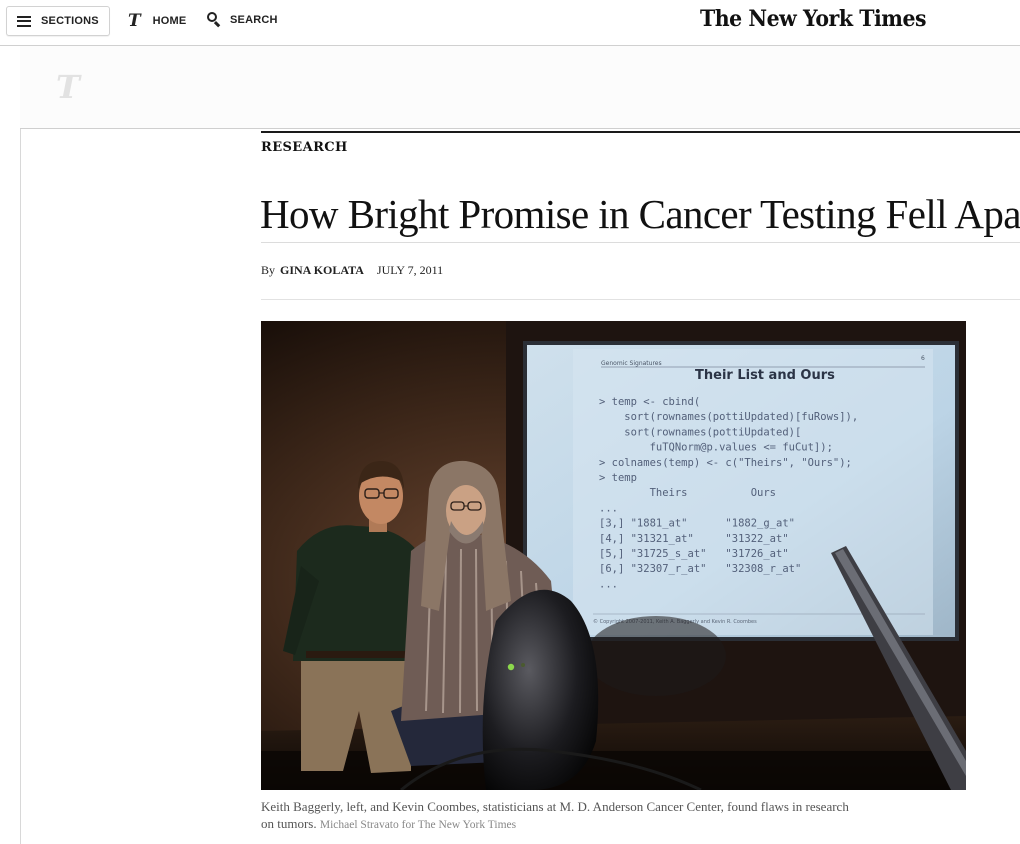 This screenshot has width=1020, height=844. What do you see at coordinates (418, 825) in the screenshot?
I see `photo-credit: Michael Stravato for The New York Times` at bounding box center [418, 825].